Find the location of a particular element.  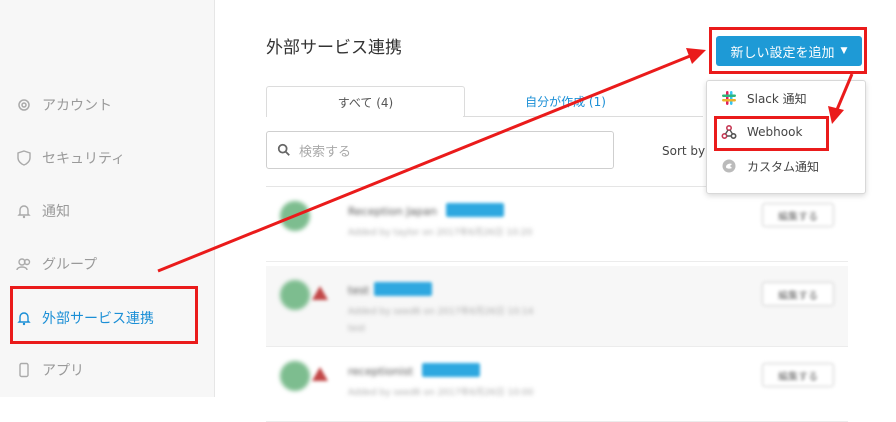

arrowhead-to-add-button is located at coordinates (696, 56).